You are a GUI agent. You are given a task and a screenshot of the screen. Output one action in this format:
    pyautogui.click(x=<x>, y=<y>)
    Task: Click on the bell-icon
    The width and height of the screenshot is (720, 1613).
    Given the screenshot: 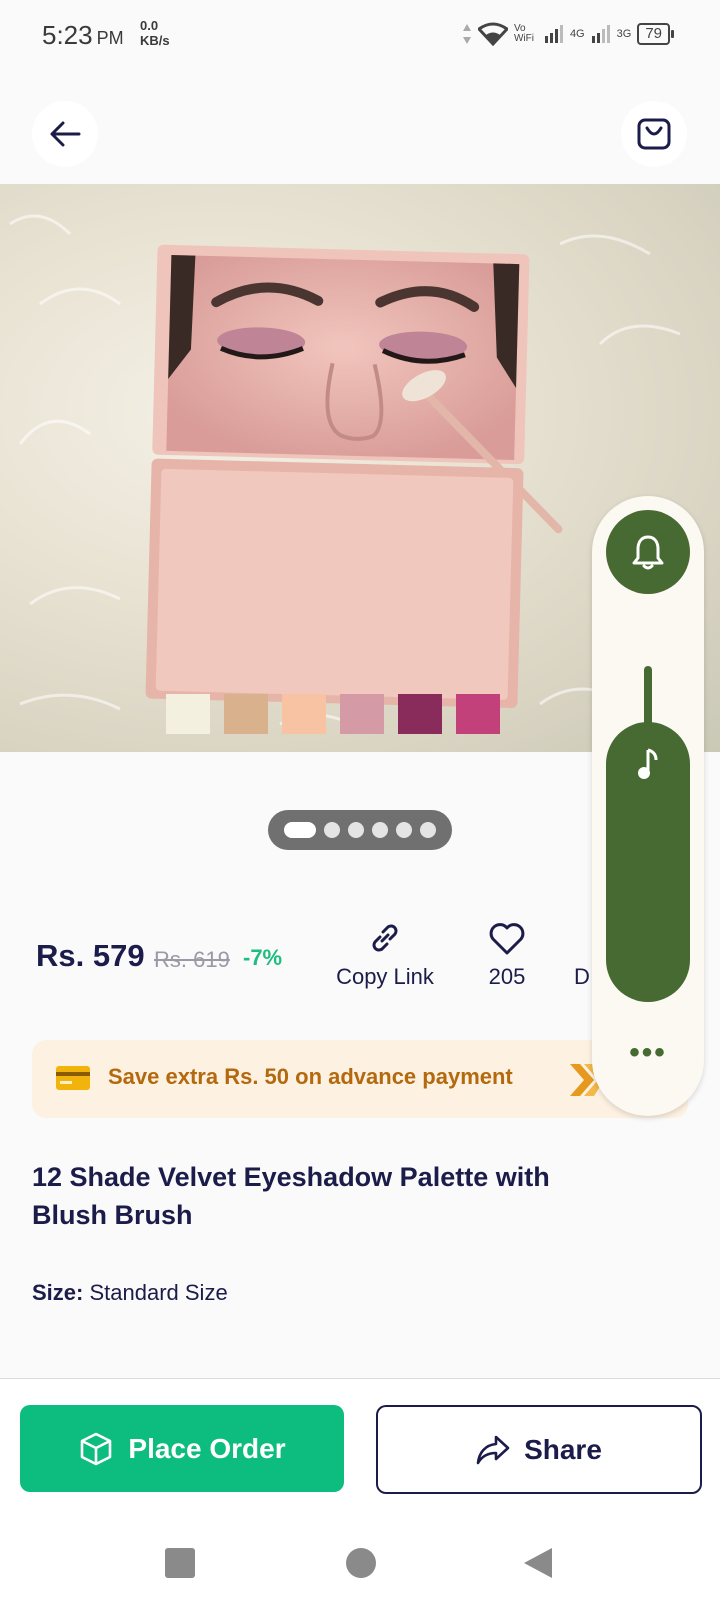 What is the action you would take?
    pyautogui.click(x=648, y=552)
    